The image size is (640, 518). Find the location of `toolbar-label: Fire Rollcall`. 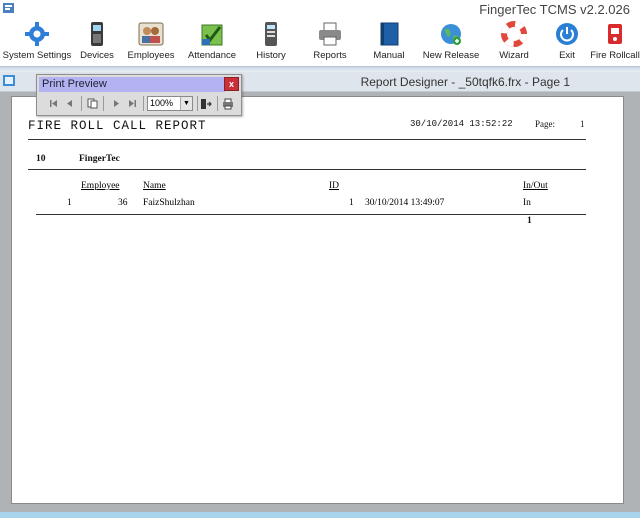

toolbar-label: Fire Rollcall is located at coordinates (615, 55).